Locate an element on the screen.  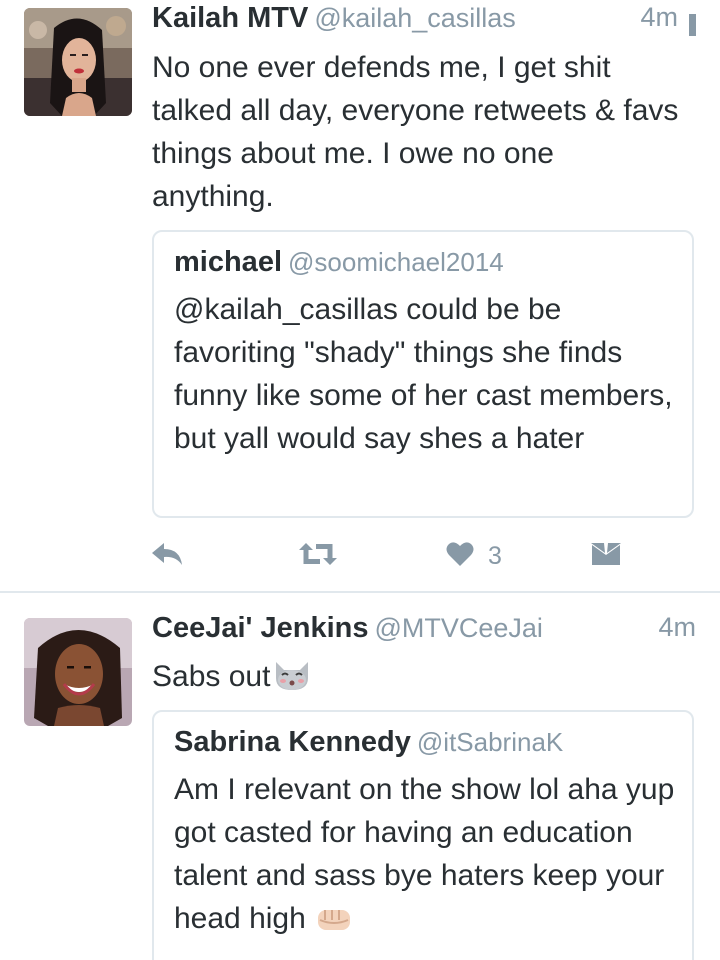
fist-emoji is located at coordinates (335, 924).